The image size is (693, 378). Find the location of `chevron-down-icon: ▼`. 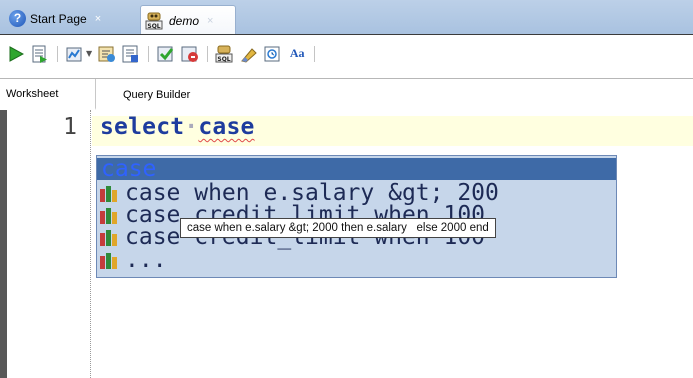

chevron-down-icon: ▼ is located at coordinates (89, 53).